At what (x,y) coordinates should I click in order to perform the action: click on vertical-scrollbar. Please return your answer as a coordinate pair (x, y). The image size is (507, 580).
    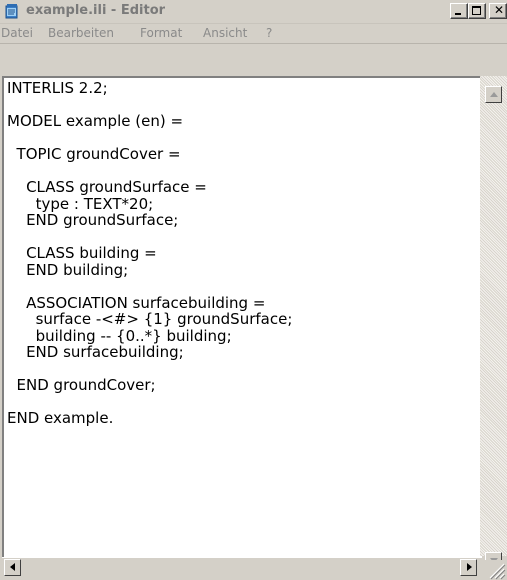
    Looking at the image, I should click on (493, 316).